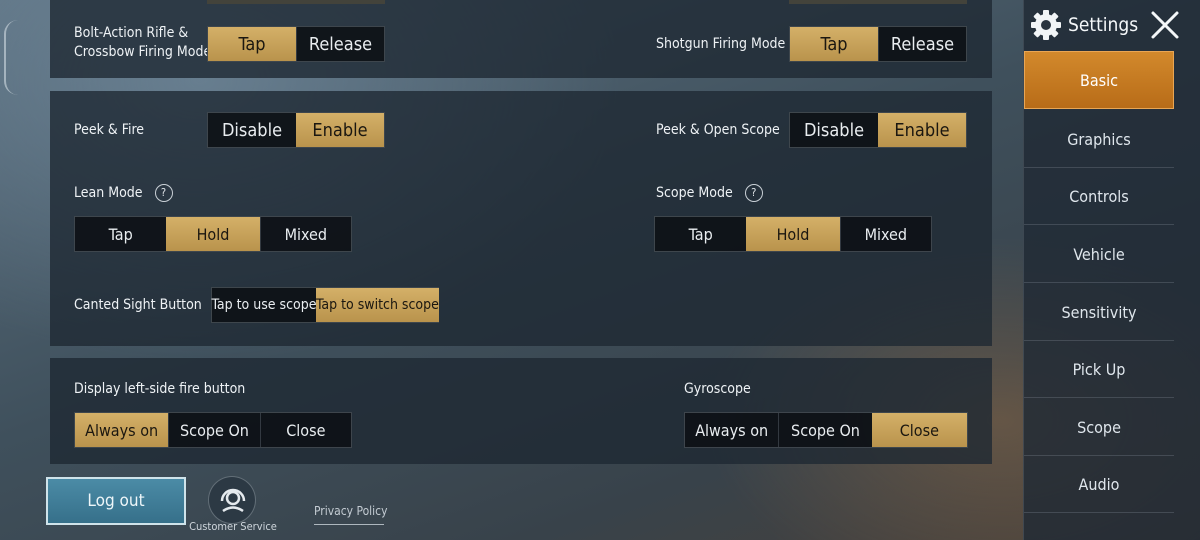 This screenshot has height=540, width=1200. I want to click on lean-mode-toggle: Tap Hold Mixed, so click(213, 234).